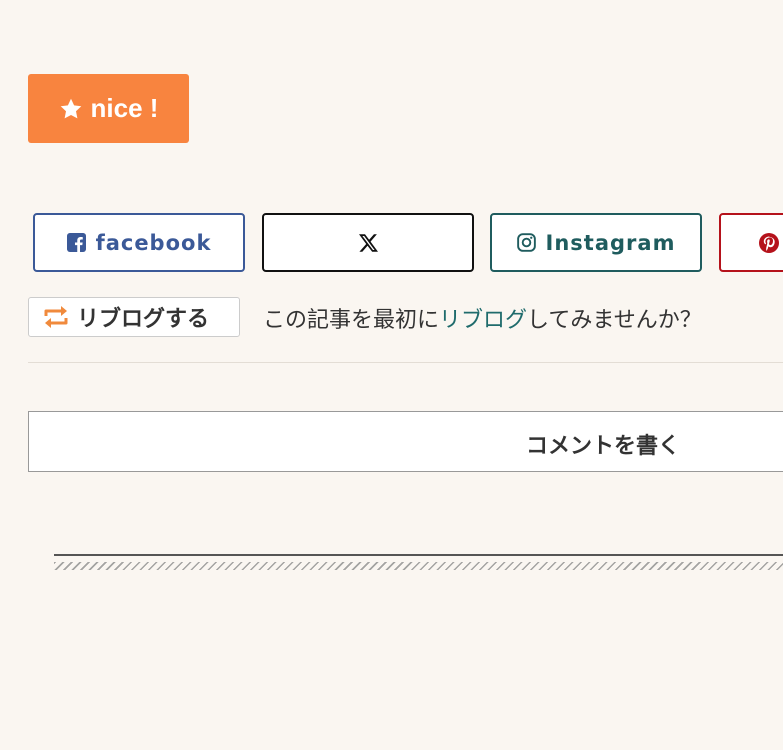  What do you see at coordinates (143, 319) in the screenshot?
I see `reblog-button-label: リブログする` at bounding box center [143, 319].